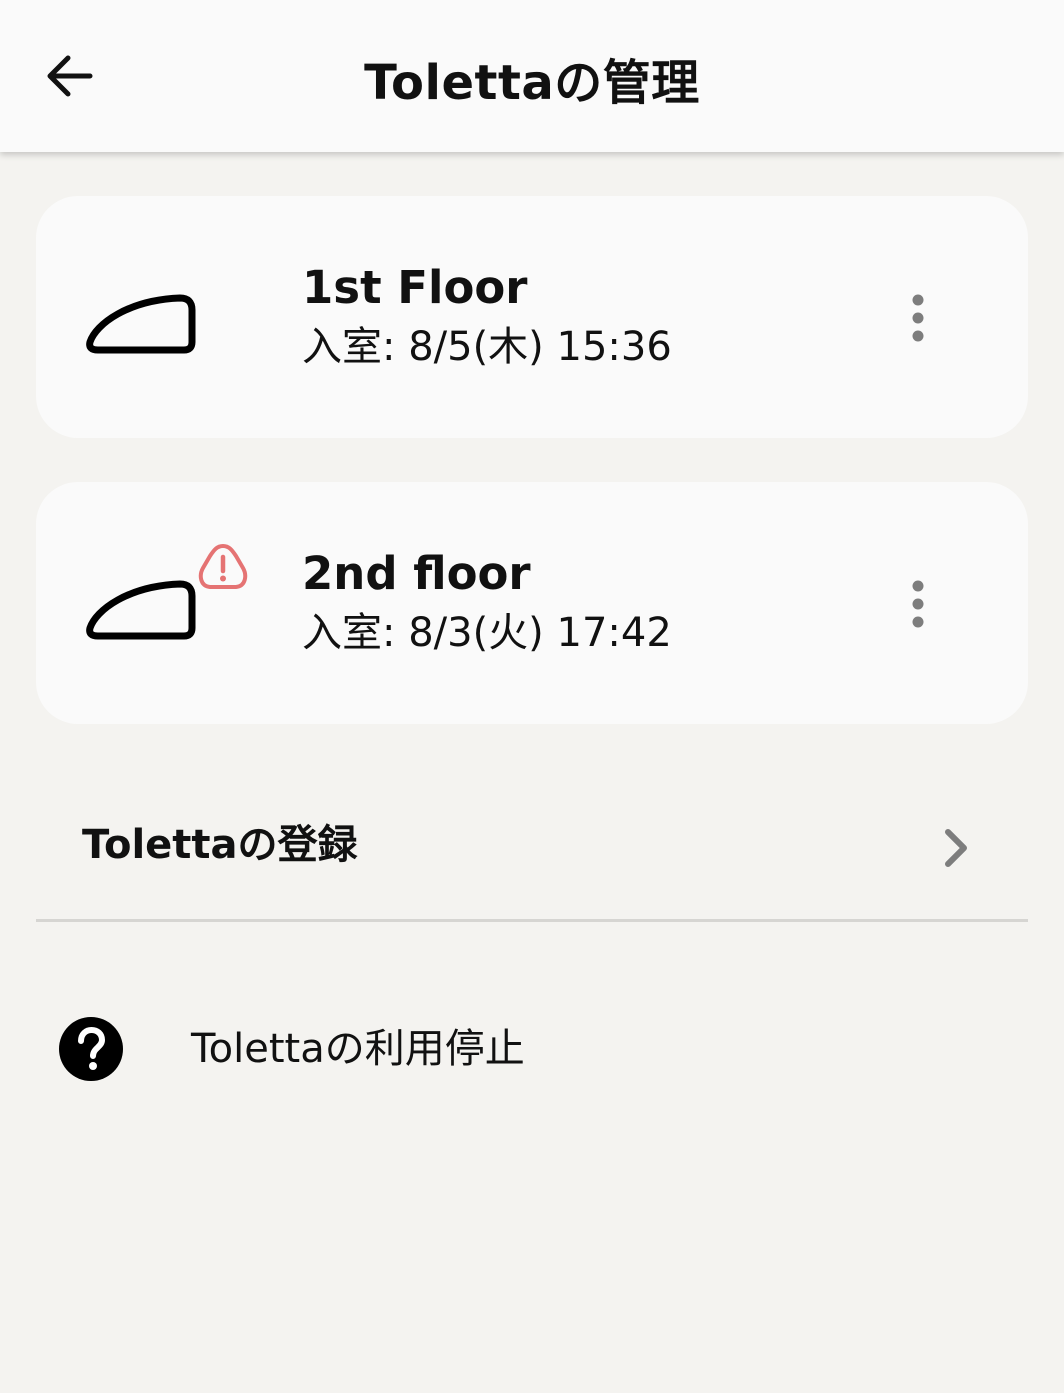 The image size is (1064, 1393). Describe the element at coordinates (220, 845) in the screenshot. I see `register-toletta-label: Tolettaの登録` at that location.